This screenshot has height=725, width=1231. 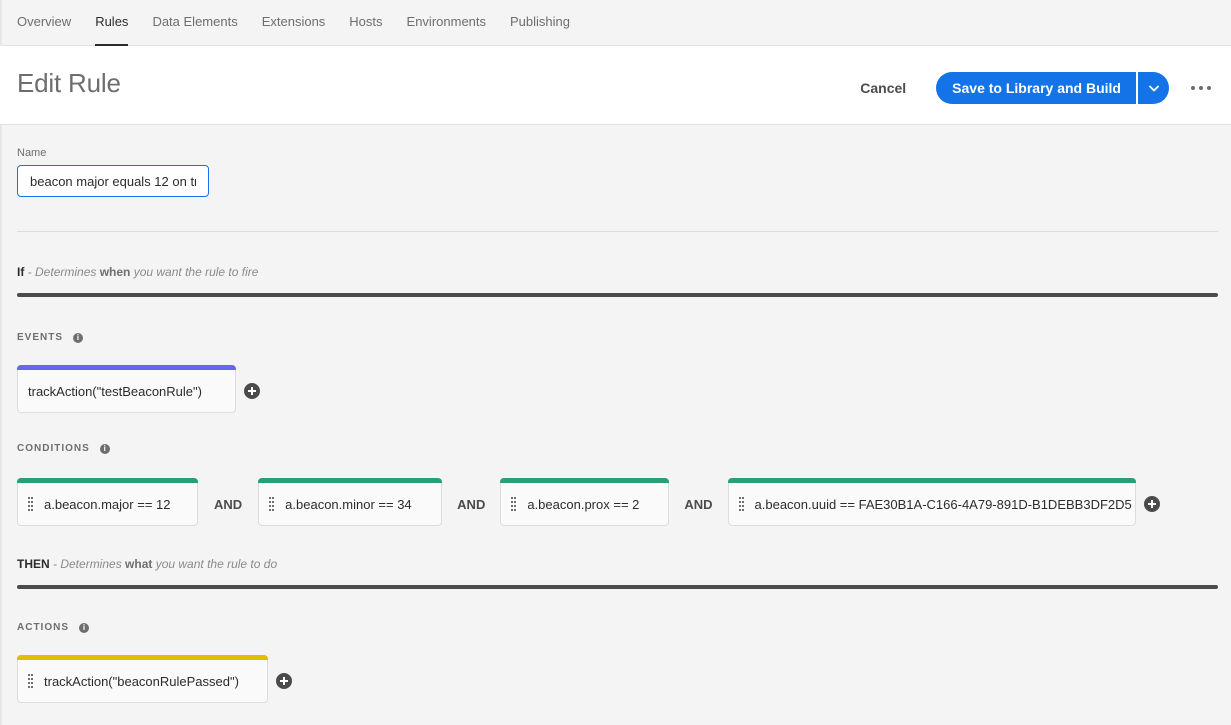 What do you see at coordinates (883, 88) in the screenshot?
I see `cancel-button: Cancel` at bounding box center [883, 88].